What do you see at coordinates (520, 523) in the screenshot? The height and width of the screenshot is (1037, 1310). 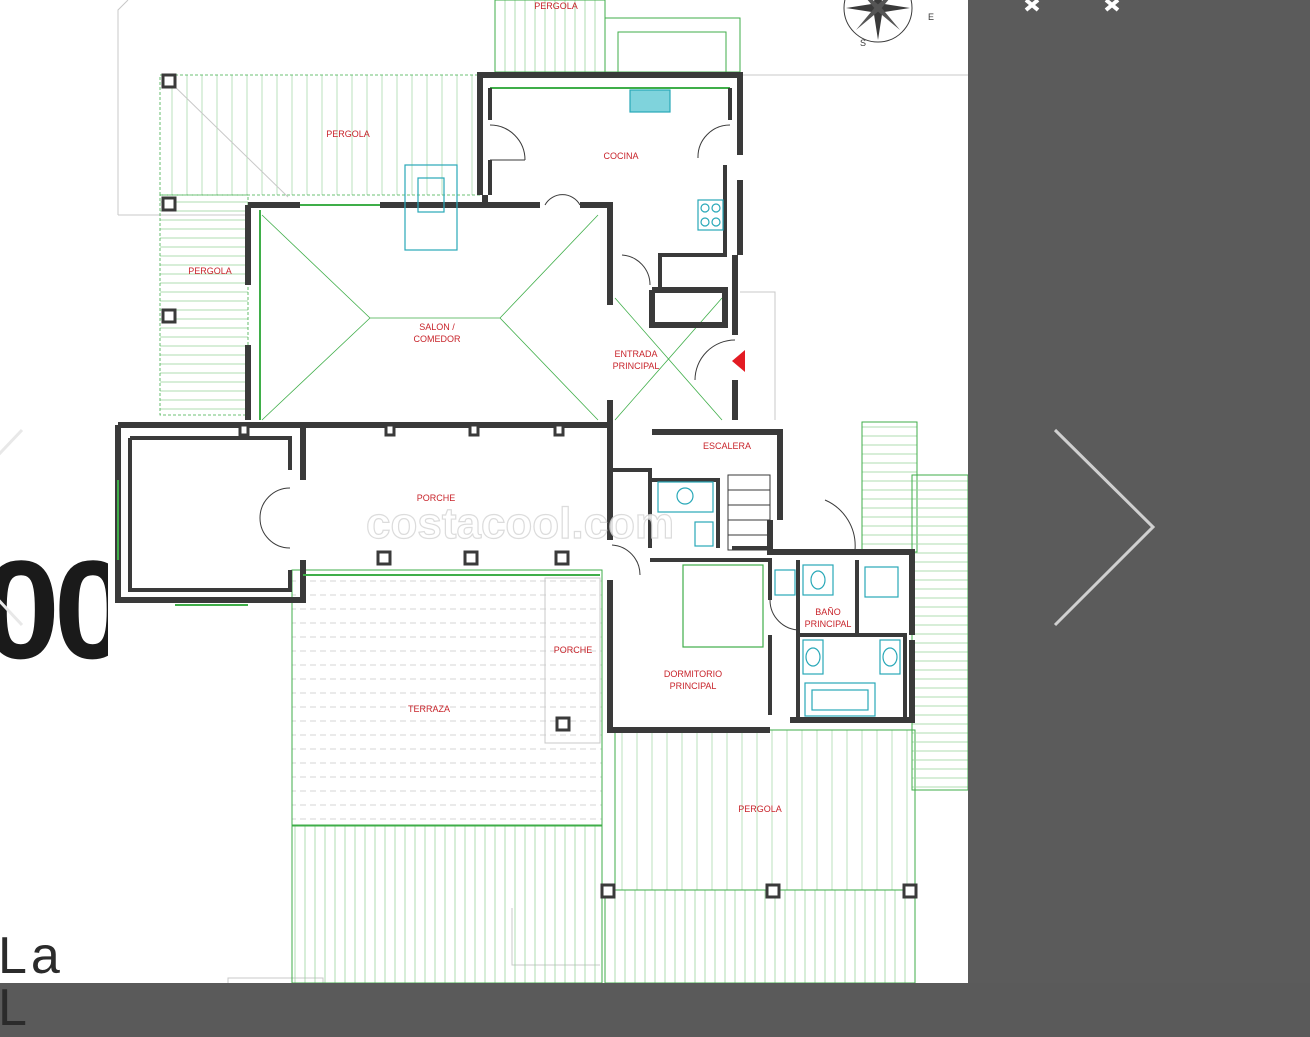 I see `watermark: costacool.com` at bounding box center [520, 523].